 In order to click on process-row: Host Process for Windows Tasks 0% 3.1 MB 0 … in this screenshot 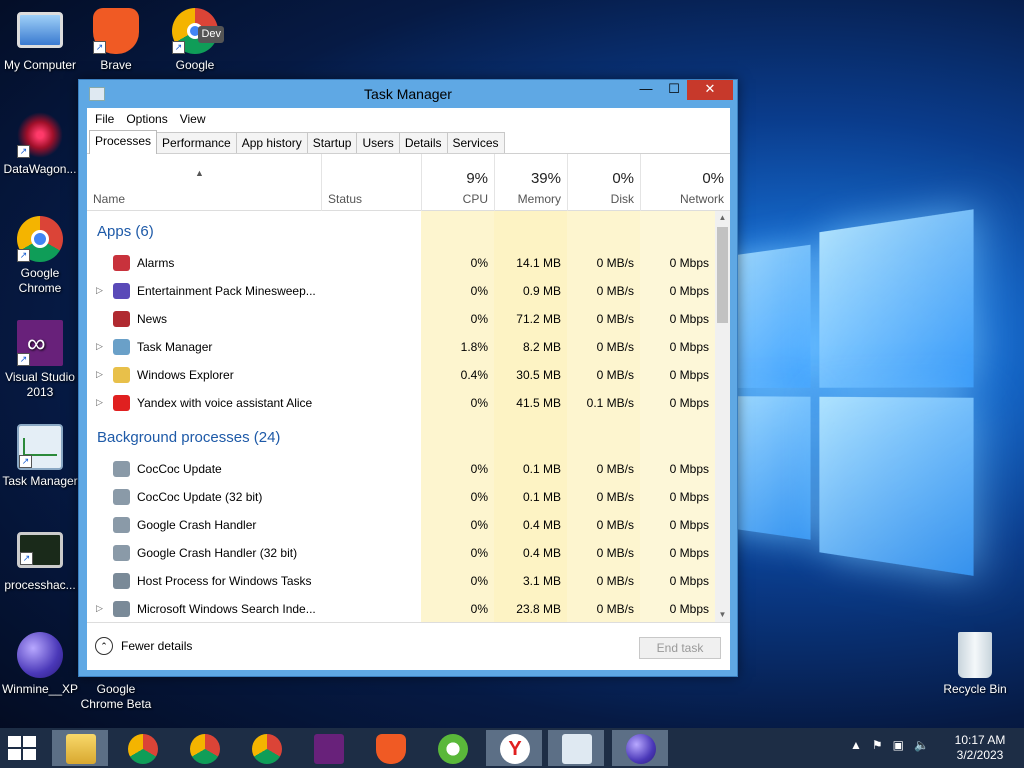, I will do `click(401, 581)`.